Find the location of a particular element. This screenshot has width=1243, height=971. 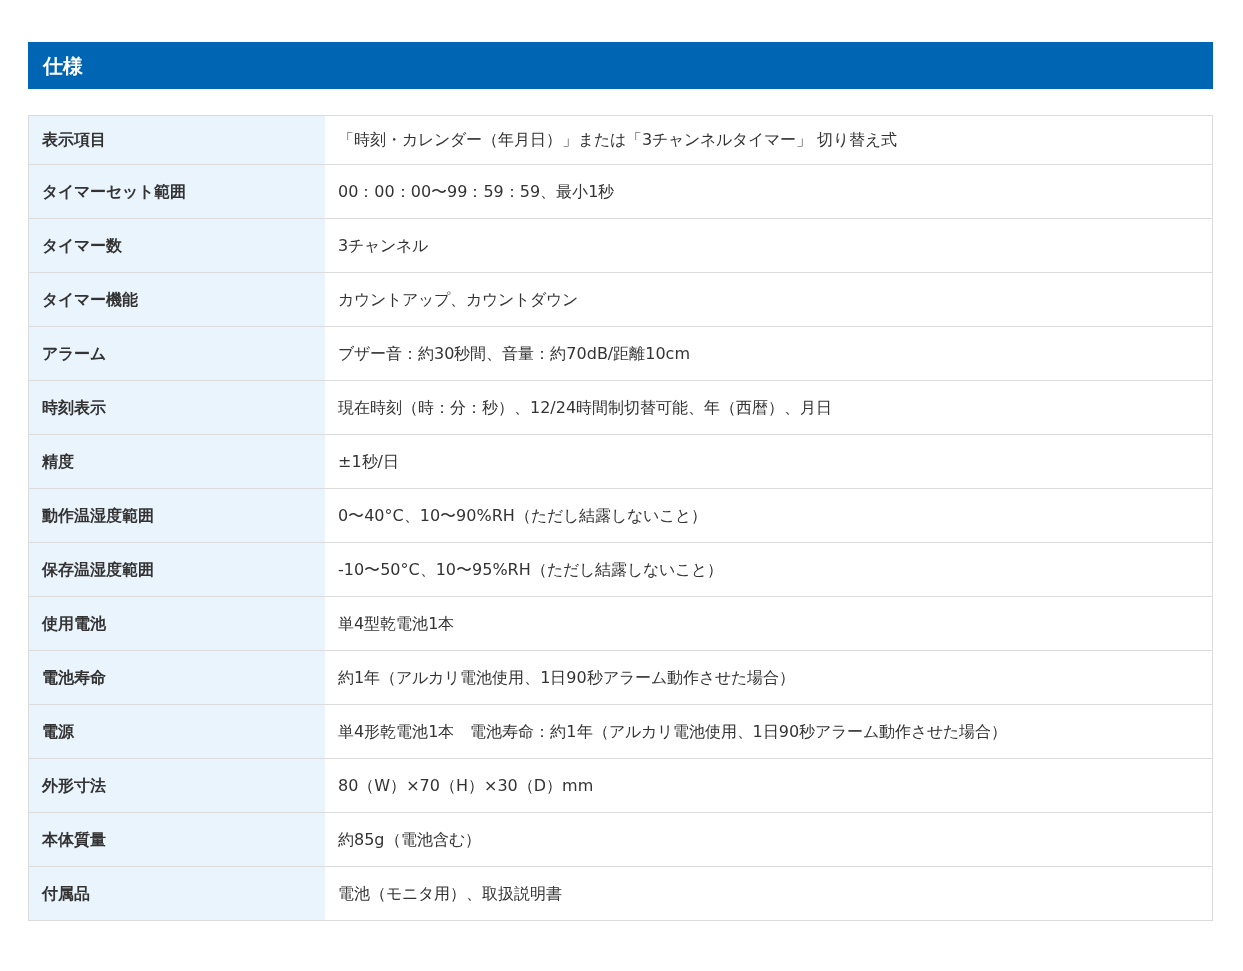

spec-value: ブザー音：約30秒間、音量：約70dB/距離10cm is located at coordinates (514, 353).